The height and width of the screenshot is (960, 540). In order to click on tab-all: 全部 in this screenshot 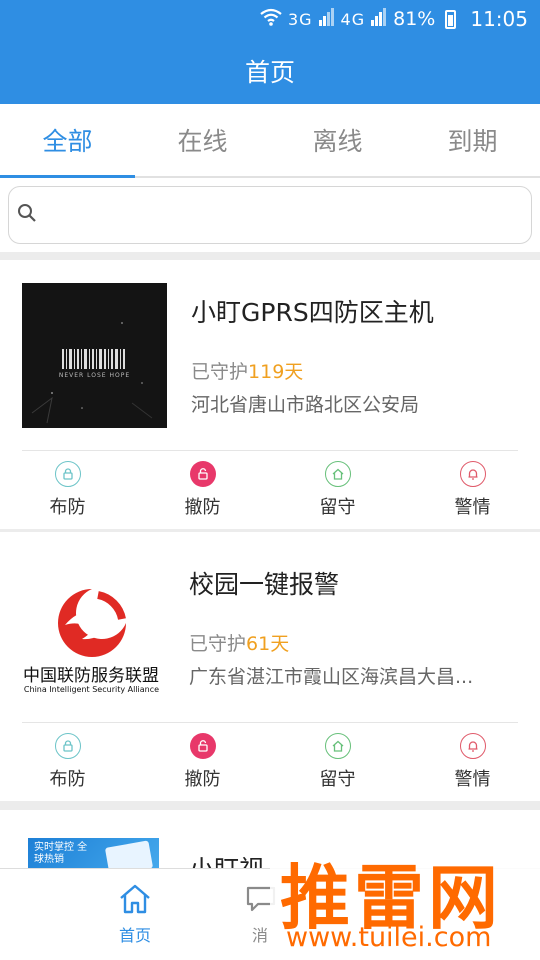, I will do `click(67, 141)`.